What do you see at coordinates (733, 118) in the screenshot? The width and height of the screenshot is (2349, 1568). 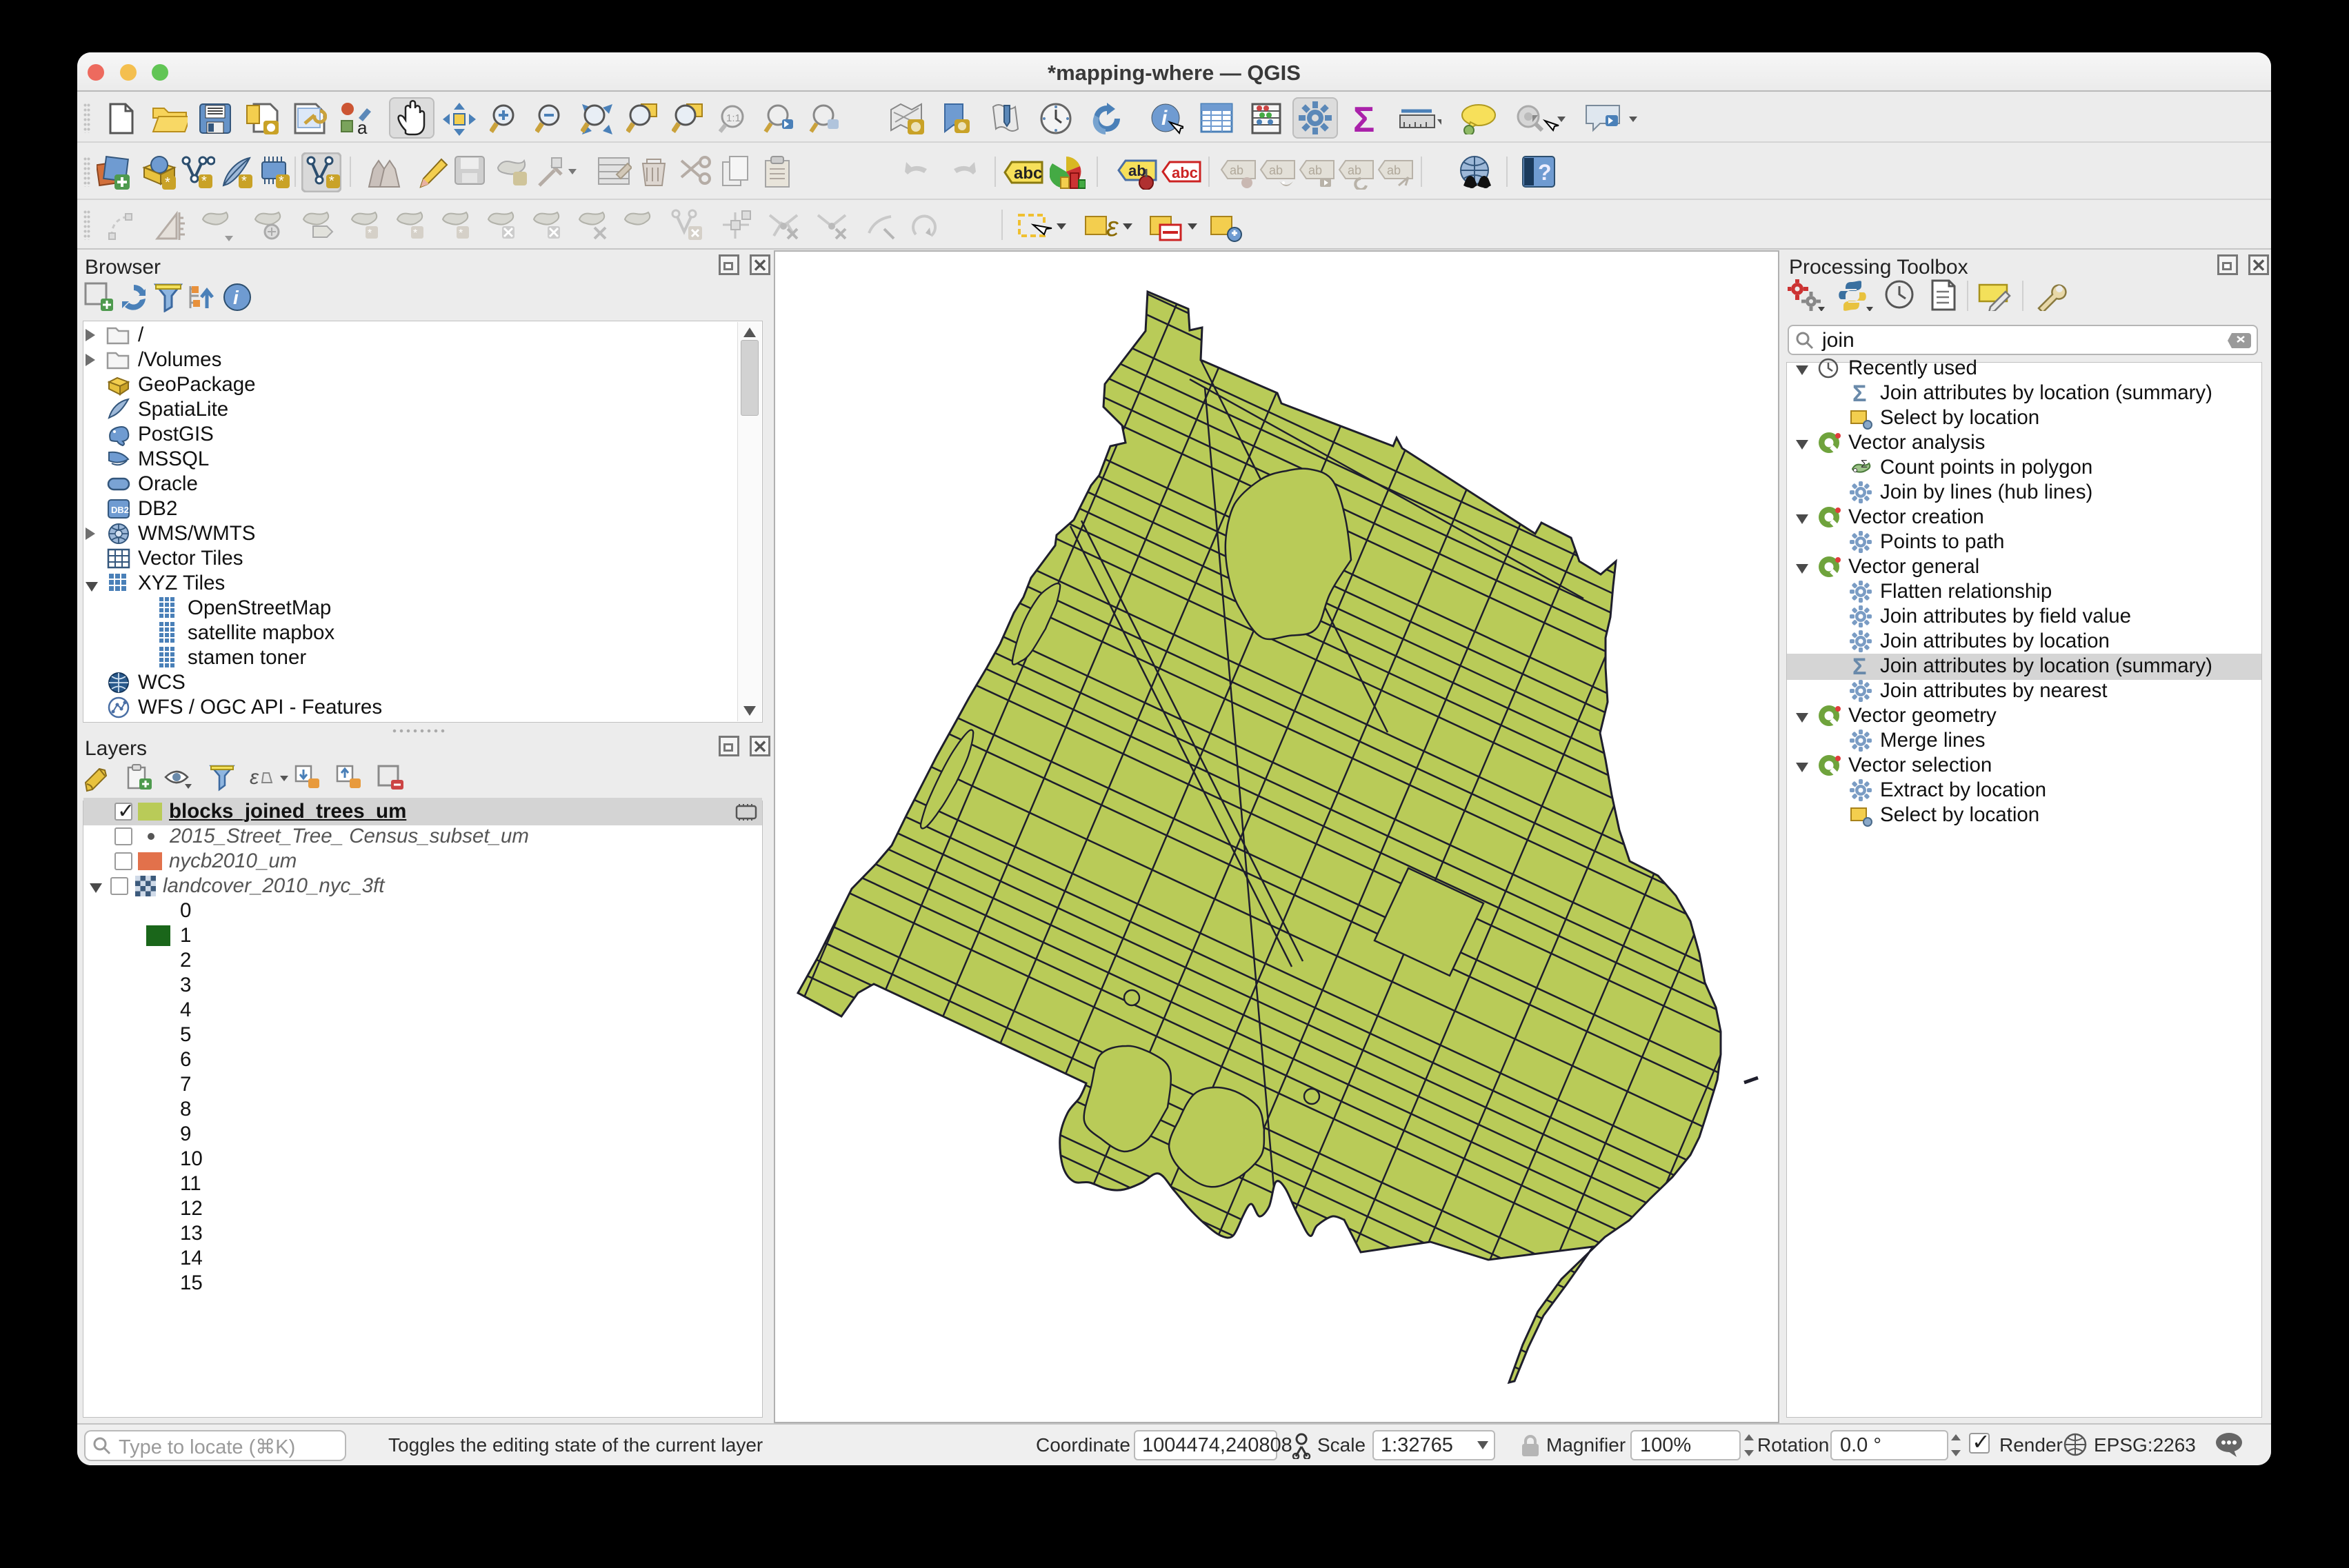 I see `svg-text: 1:1` at bounding box center [733, 118].